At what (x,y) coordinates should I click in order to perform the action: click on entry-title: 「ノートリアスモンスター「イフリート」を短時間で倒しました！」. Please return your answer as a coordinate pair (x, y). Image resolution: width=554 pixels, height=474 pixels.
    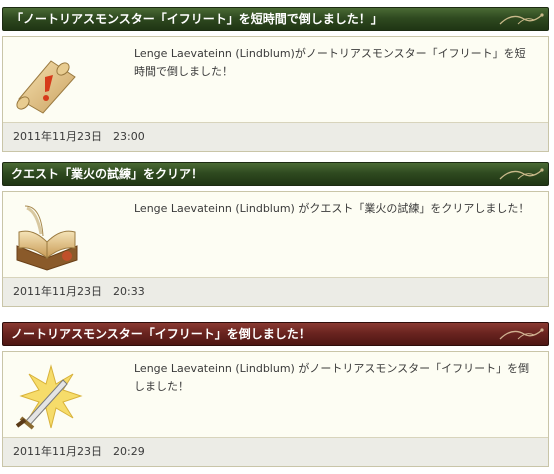
    Looking at the image, I should click on (197, 19).